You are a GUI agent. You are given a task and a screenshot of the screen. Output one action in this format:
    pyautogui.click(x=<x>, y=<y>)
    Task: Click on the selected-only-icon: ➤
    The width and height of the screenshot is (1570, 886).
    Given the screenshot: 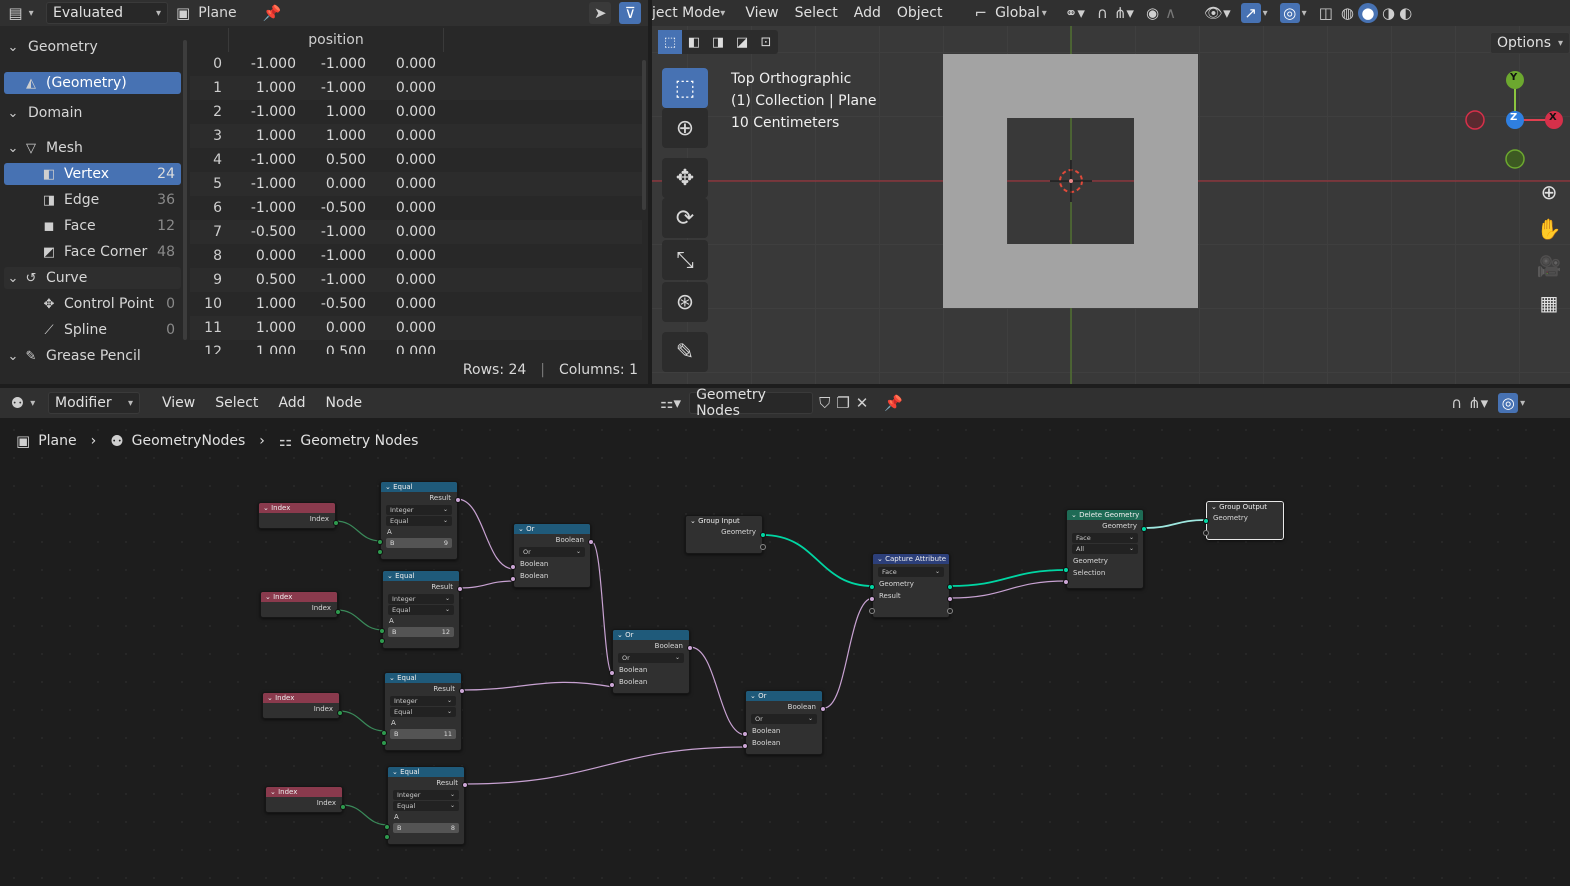 What is the action you would take?
    pyautogui.click(x=600, y=13)
    